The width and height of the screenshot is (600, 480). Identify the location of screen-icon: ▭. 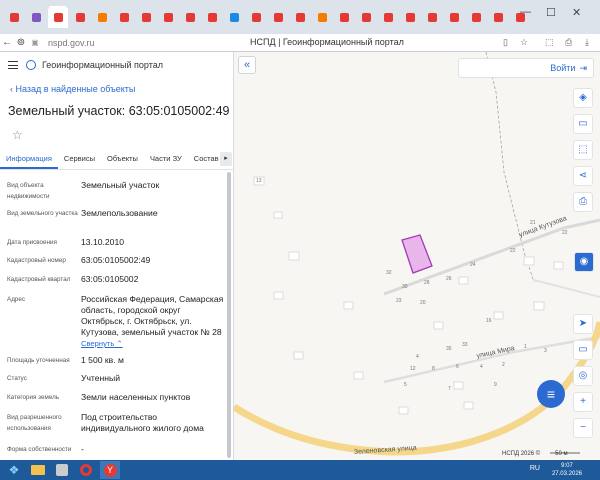
(583, 350).